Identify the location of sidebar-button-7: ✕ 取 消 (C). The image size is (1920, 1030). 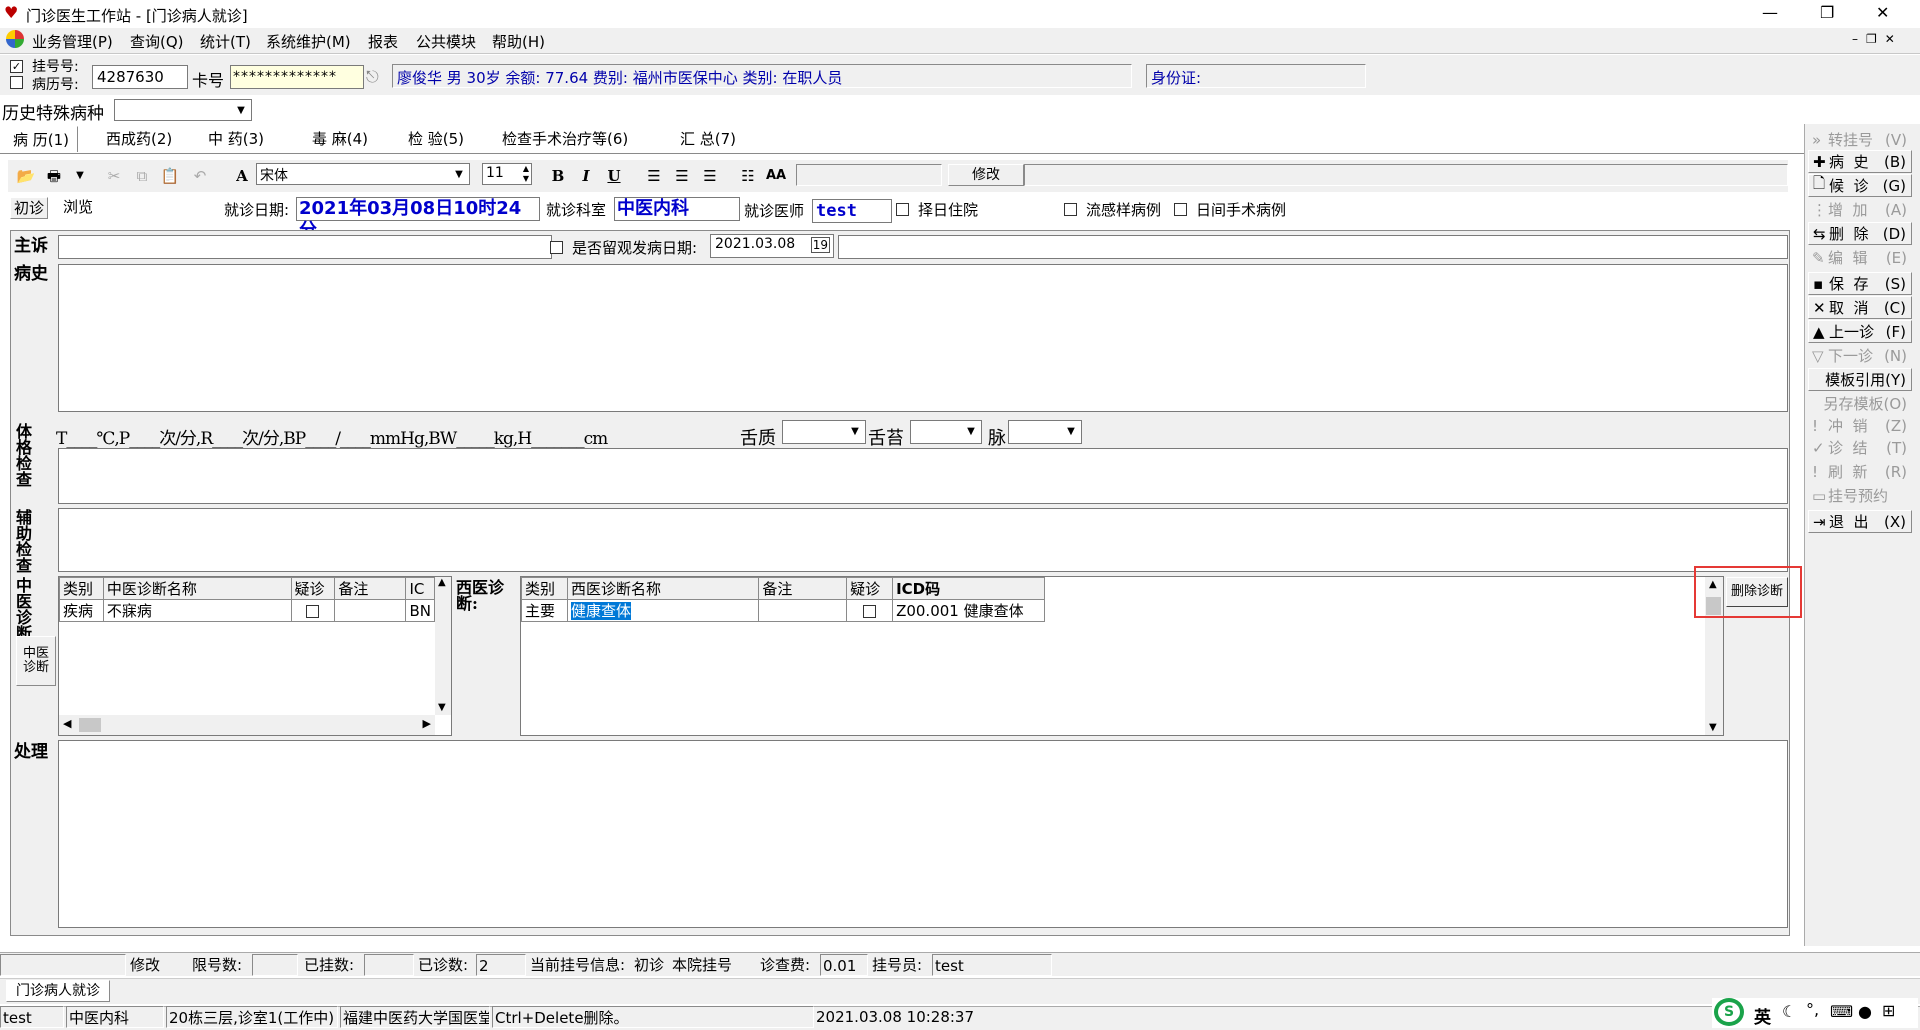
(1860, 307).